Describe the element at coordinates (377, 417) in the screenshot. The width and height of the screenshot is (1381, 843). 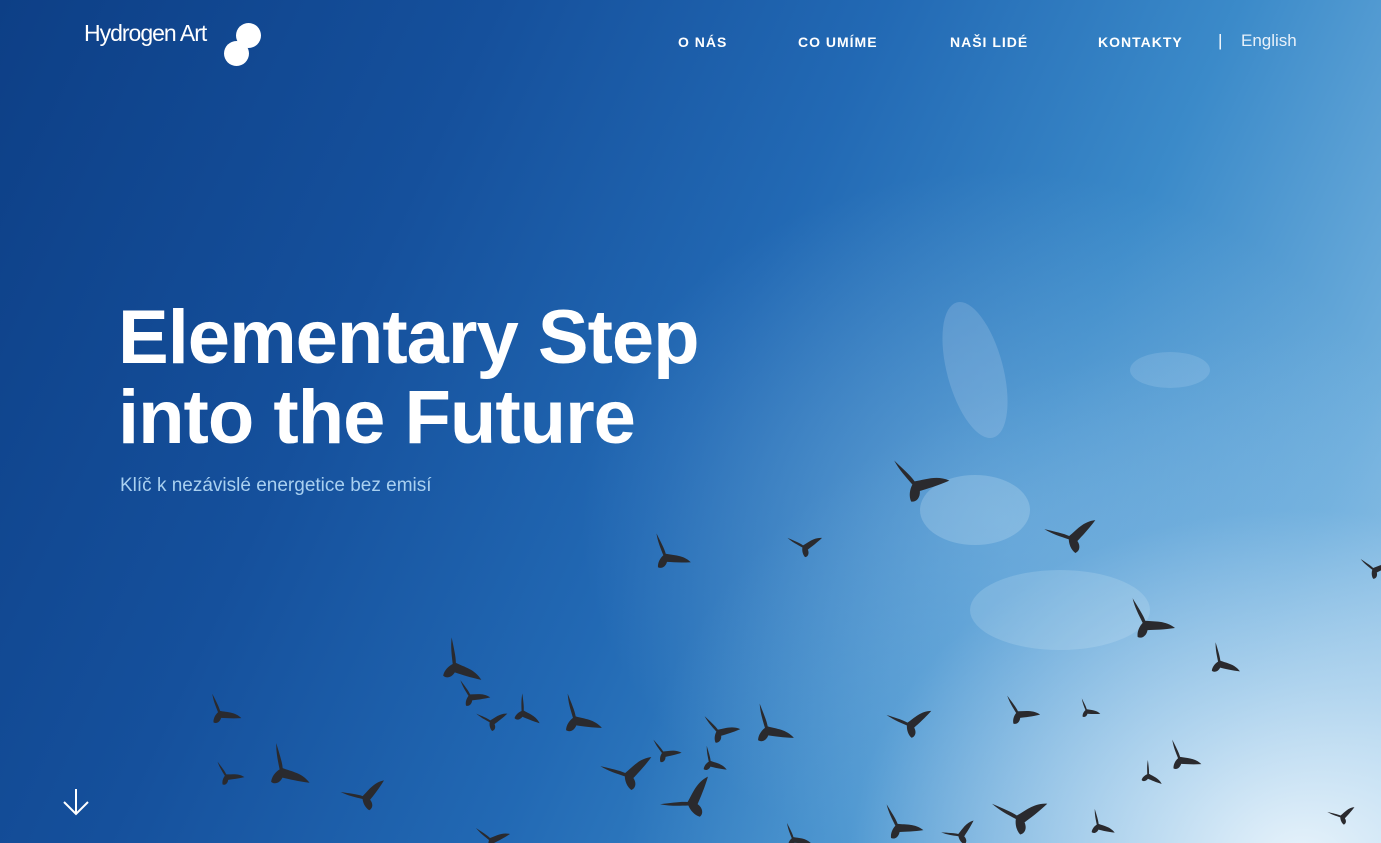
I see `hero-title-line-2: into the Future` at that location.